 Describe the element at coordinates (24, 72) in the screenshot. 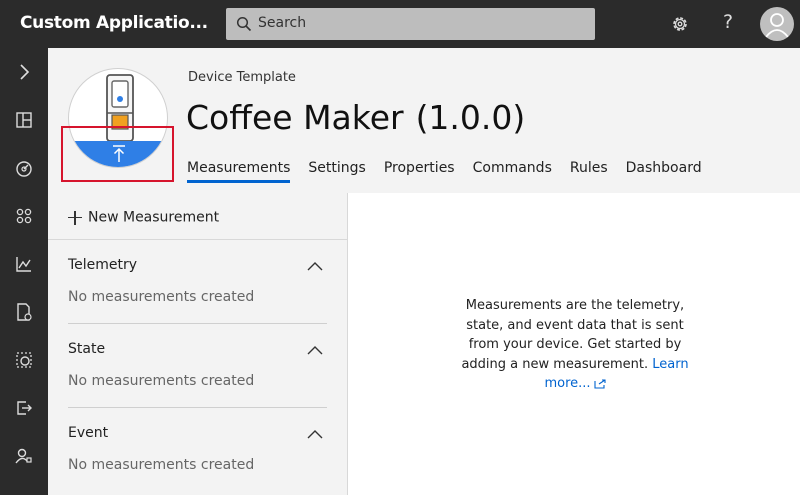

I see `chevron-right-icon` at that location.